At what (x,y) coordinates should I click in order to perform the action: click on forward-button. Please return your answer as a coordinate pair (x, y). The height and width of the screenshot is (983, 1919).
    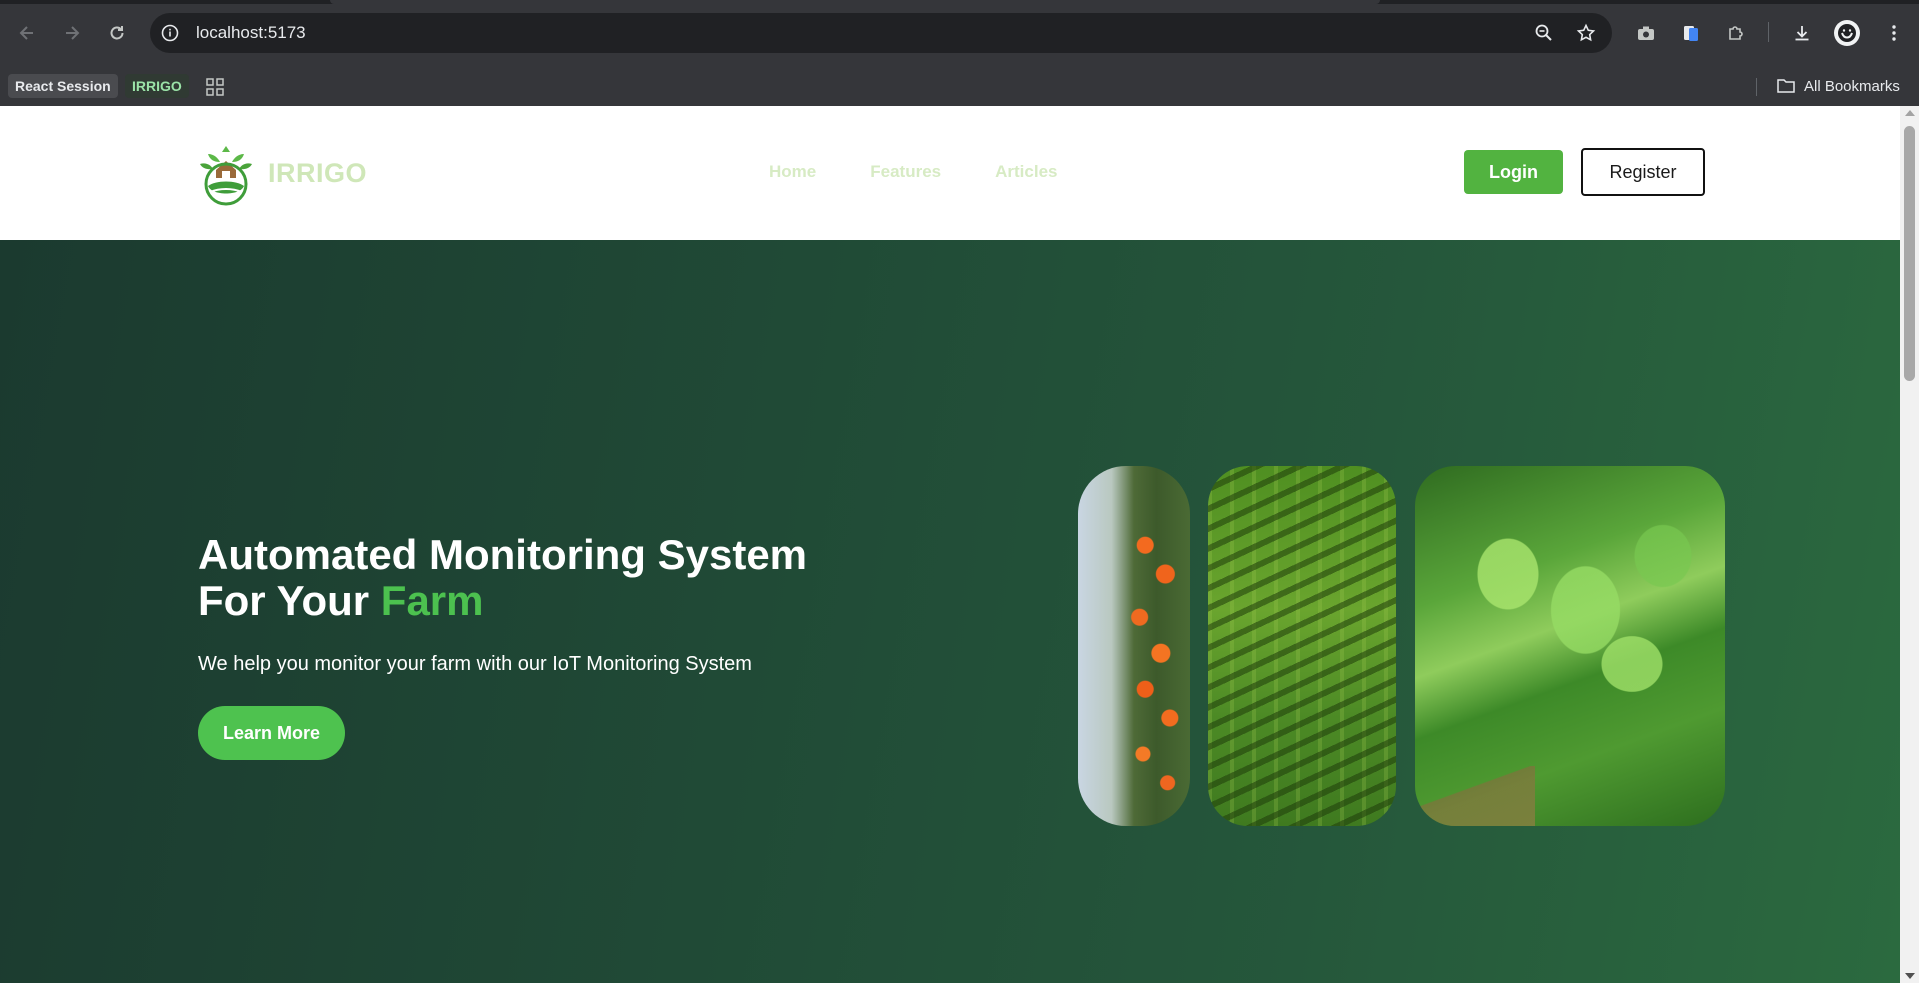
    Looking at the image, I should click on (72, 33).